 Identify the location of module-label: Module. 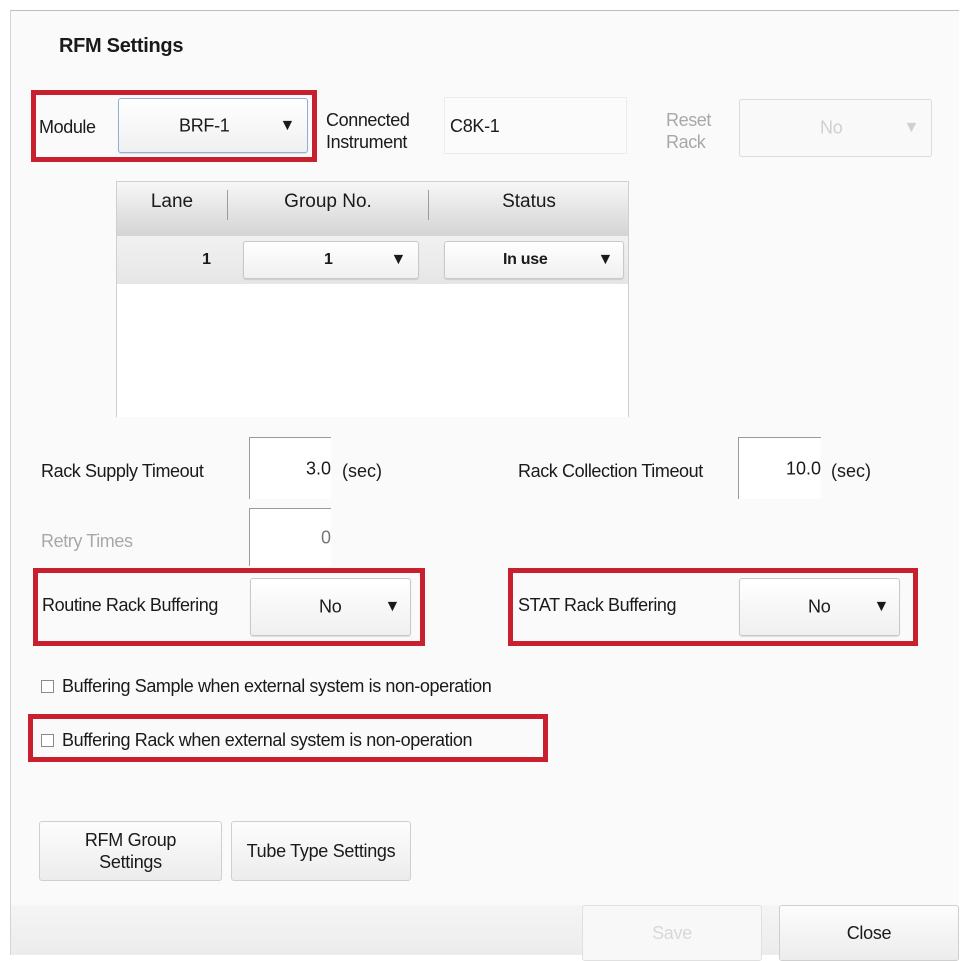
(67, 127).